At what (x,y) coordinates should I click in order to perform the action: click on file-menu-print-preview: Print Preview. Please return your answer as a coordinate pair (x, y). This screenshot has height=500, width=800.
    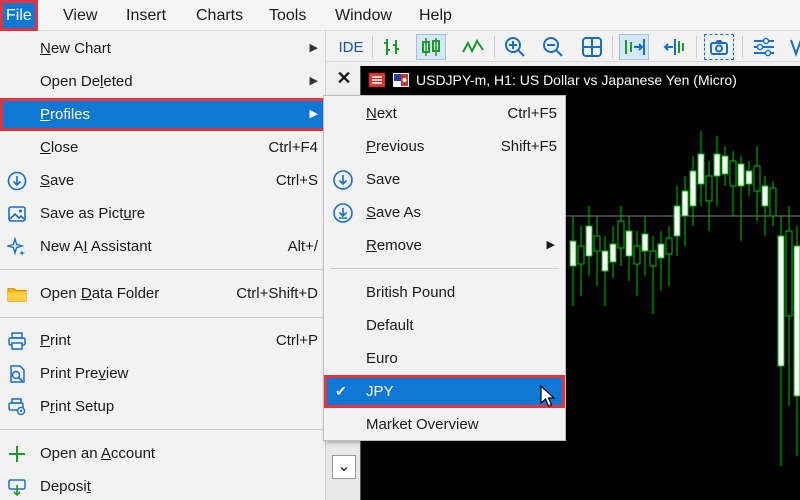
    Looking at the image, I should click on (163, 373).